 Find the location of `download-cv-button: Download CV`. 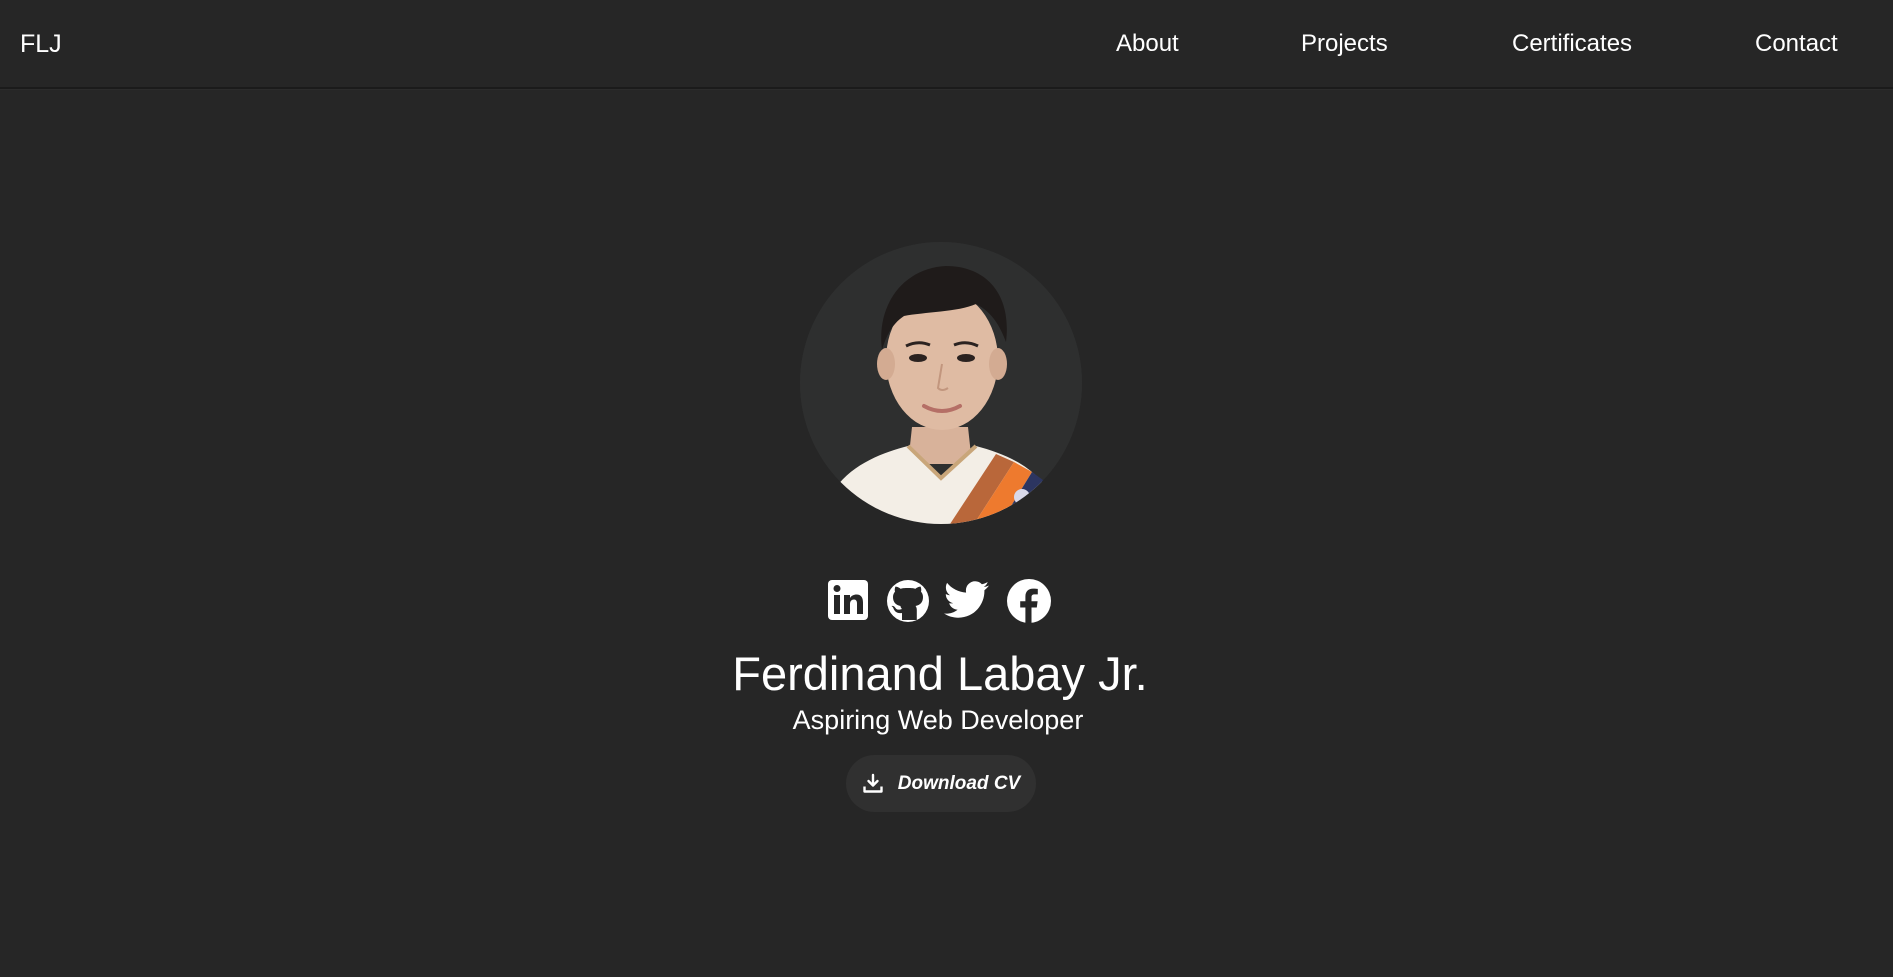

download-cv-button: Download CV is located at coordinates (941, 783).